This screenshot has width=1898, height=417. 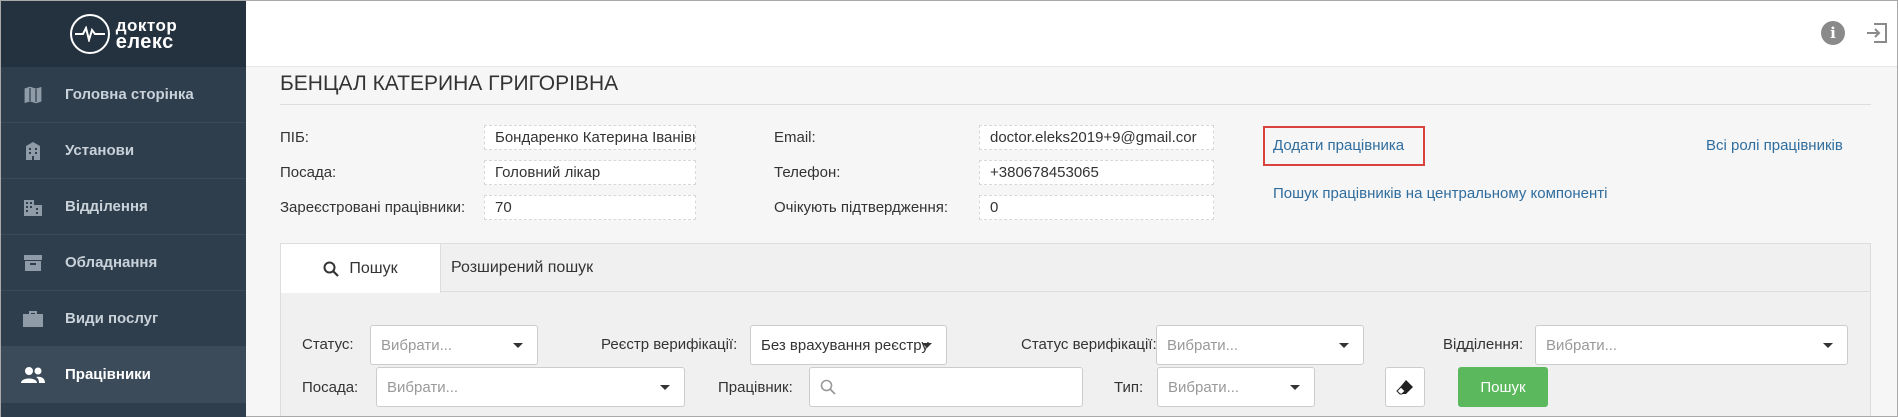 What do you see at coordinates (1774, 145) in the screenshot?
I see `all-roles-link: Всі ролі працівників` at bounding box center [1774, 145].